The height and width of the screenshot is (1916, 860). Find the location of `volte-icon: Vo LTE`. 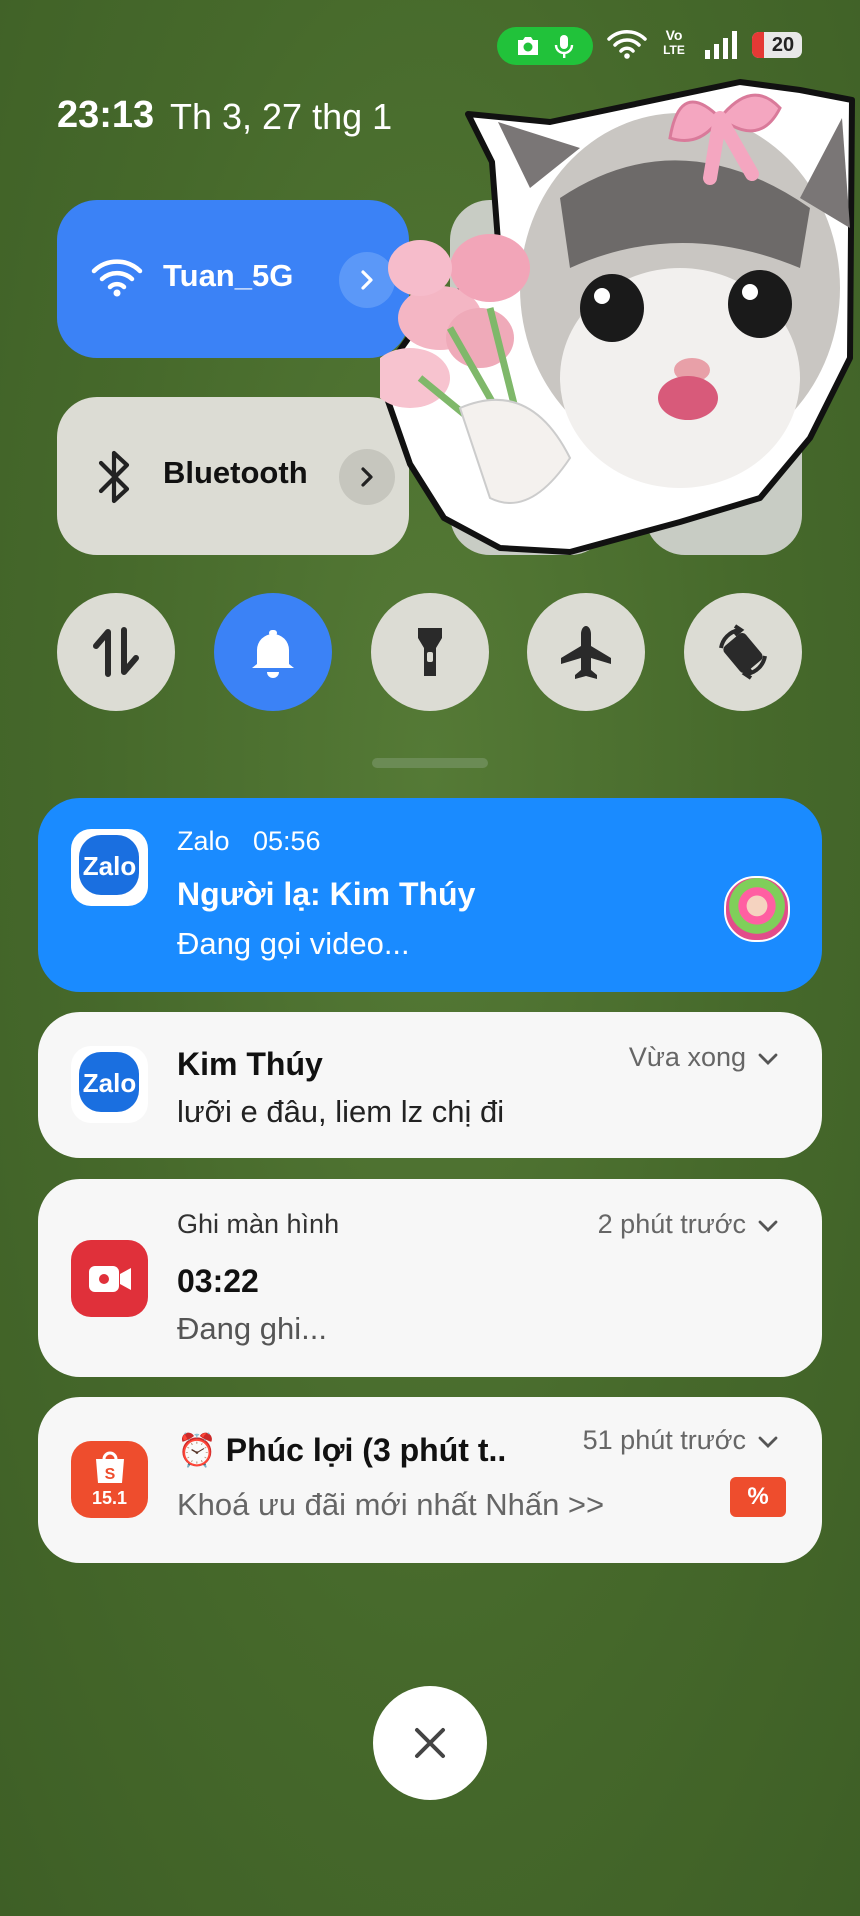

volte-icon: Vo LTE is located at coordinates (674, 43).